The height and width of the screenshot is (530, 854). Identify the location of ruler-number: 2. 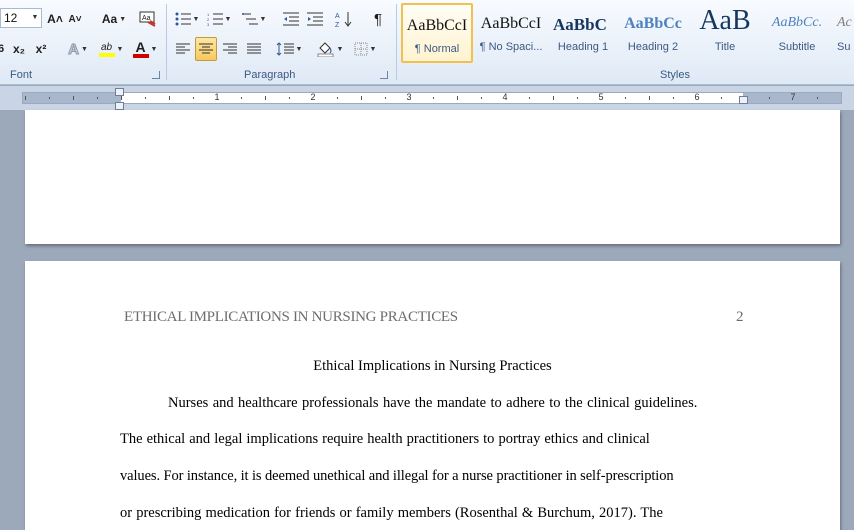
(313, 97).